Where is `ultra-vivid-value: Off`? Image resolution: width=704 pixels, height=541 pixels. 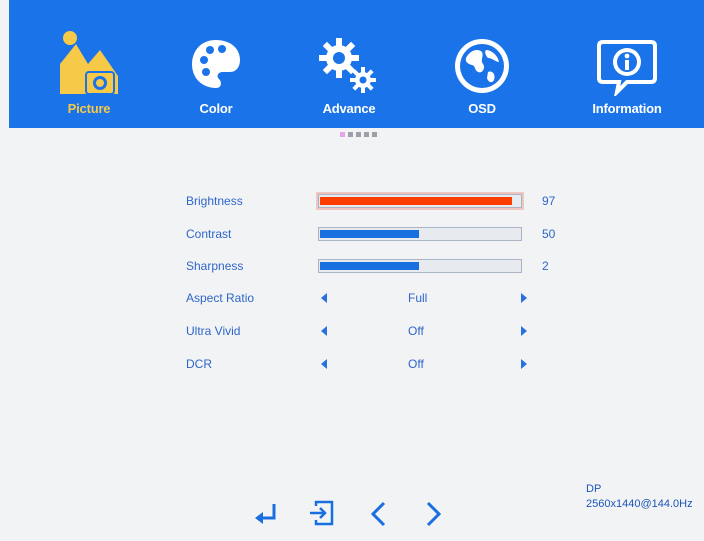 ultra-vivid-value: Off is located at coordinates (416, 331).